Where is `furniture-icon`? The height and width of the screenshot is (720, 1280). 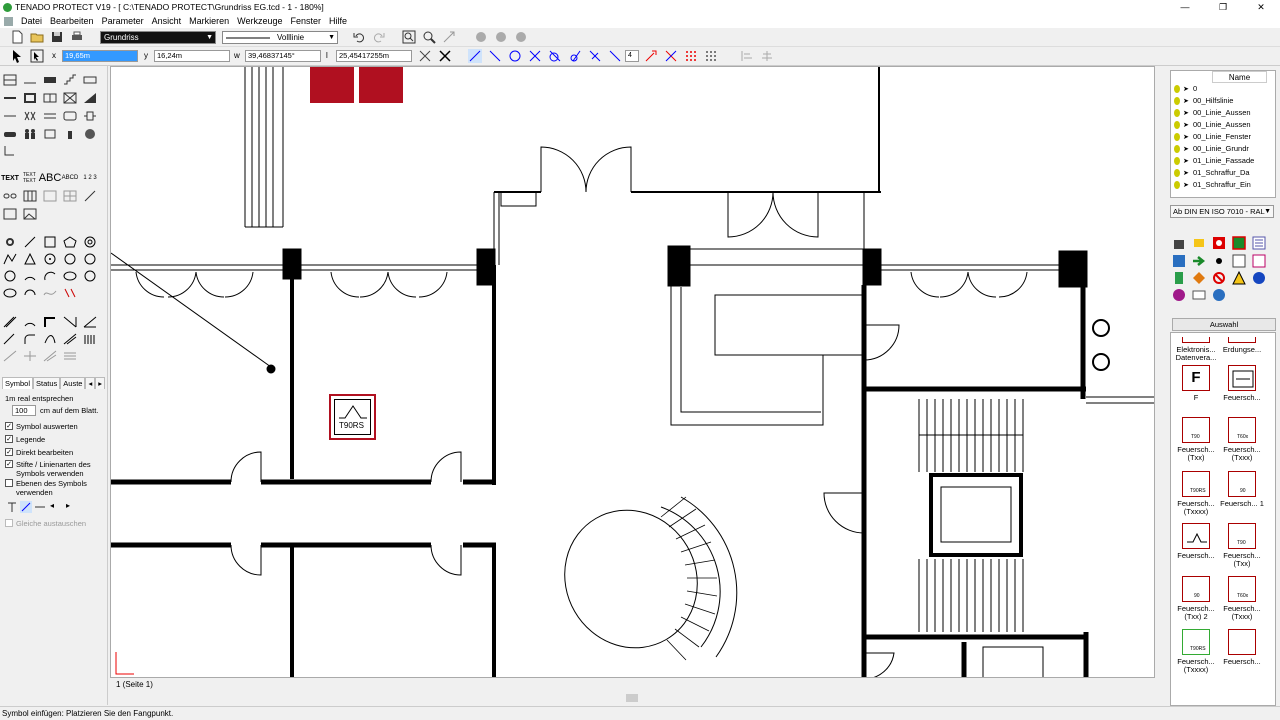 furniture-icon is located at coordinates (50, 134).